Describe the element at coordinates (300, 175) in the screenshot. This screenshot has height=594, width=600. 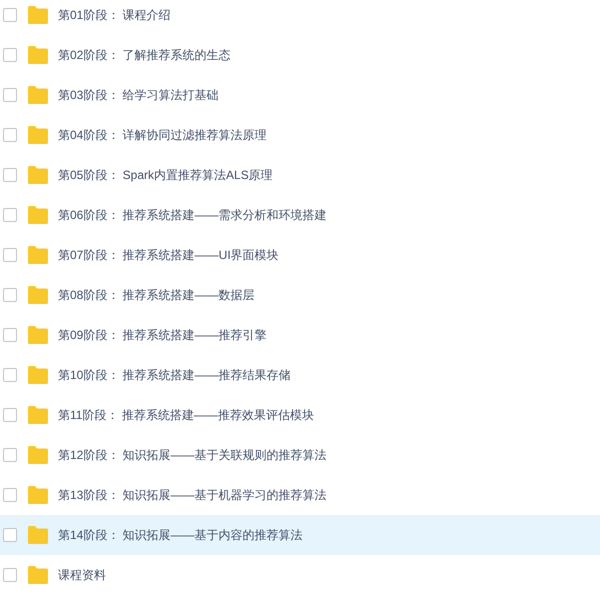
I see `file-row: 第05阶段： Spark内置推荐算法ALS原理` at that location.